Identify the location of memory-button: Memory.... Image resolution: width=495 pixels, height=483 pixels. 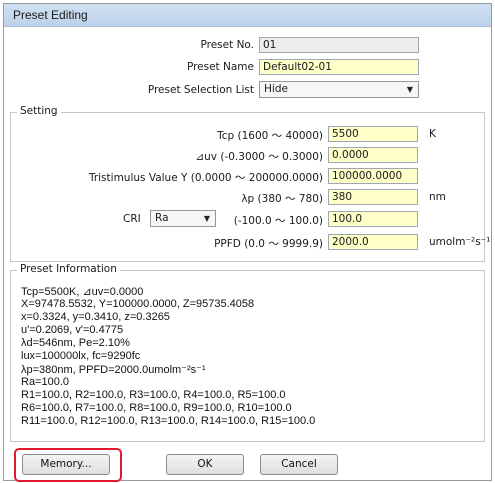
(66, 464).